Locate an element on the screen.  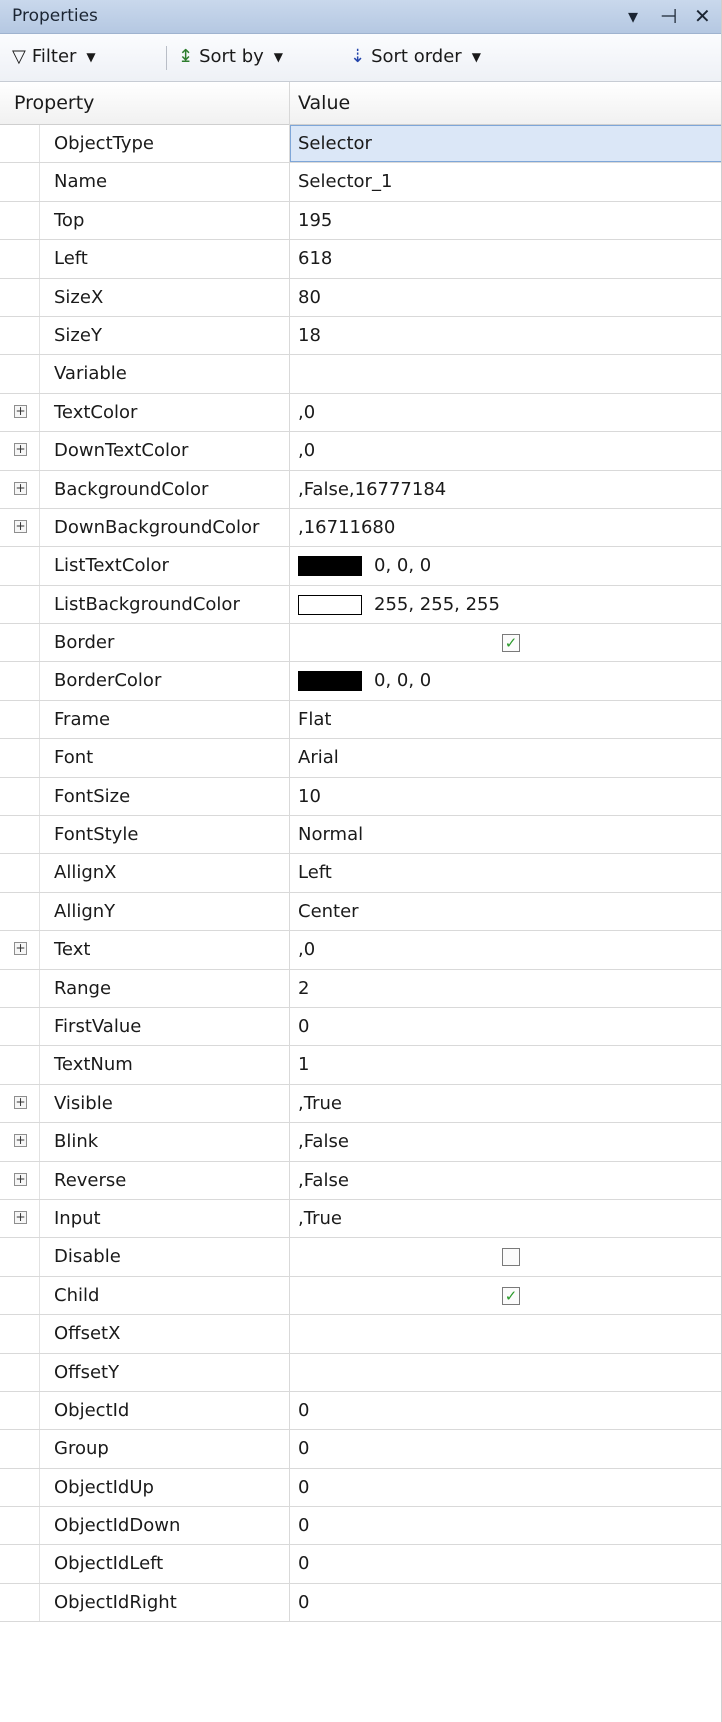
property-row: + DownBackgroundColor ,16711680 is located at coordinates (361, 528).